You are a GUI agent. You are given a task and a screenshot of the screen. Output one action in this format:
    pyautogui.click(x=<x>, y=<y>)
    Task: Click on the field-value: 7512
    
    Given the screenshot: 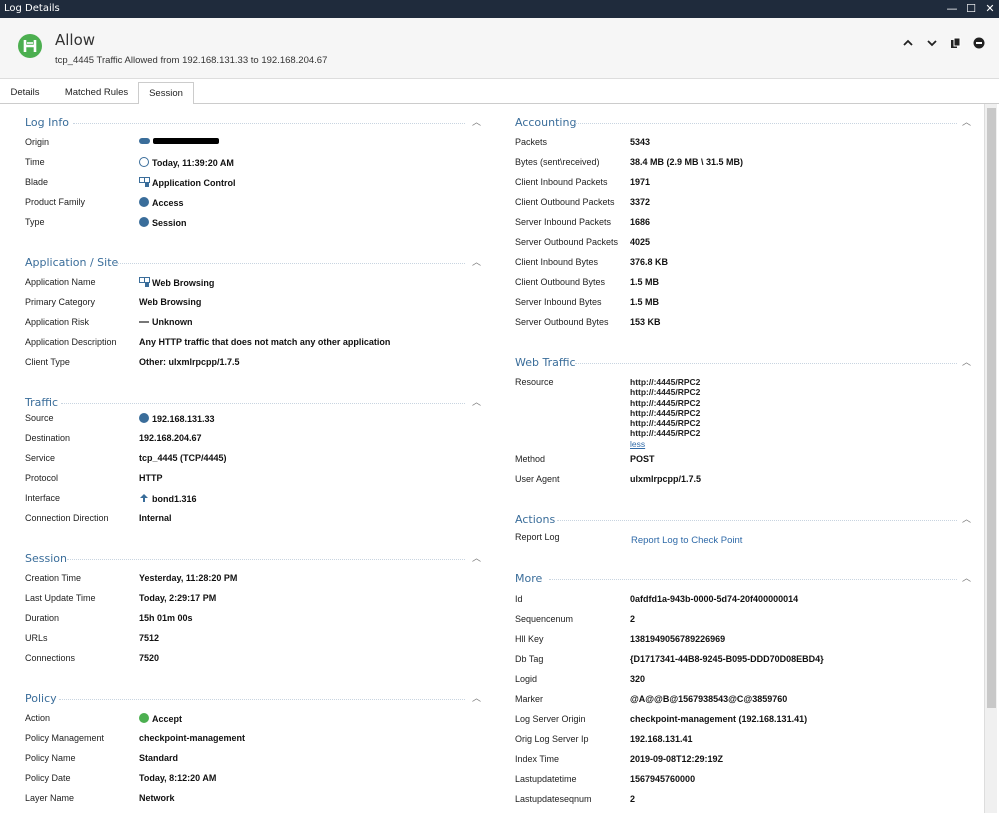 What is the action you would take?
    pyautogui.click(x=149, y=638)
    